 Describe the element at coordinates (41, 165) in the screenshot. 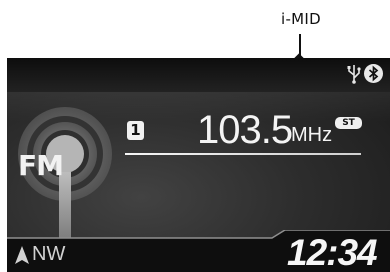

I see `band-label: FM` at that location.